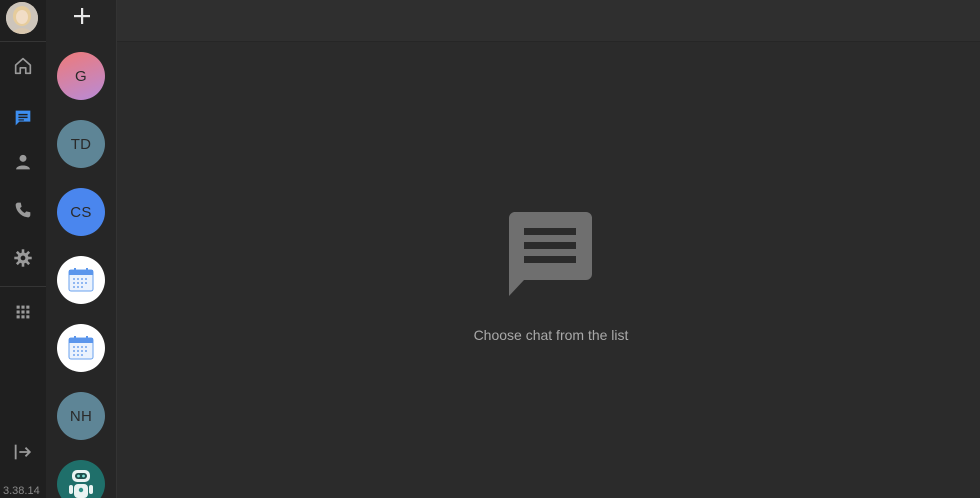 The width and height of the screenshot is (980, 498). I want to click on nav-apps-button, so click(23, 312).